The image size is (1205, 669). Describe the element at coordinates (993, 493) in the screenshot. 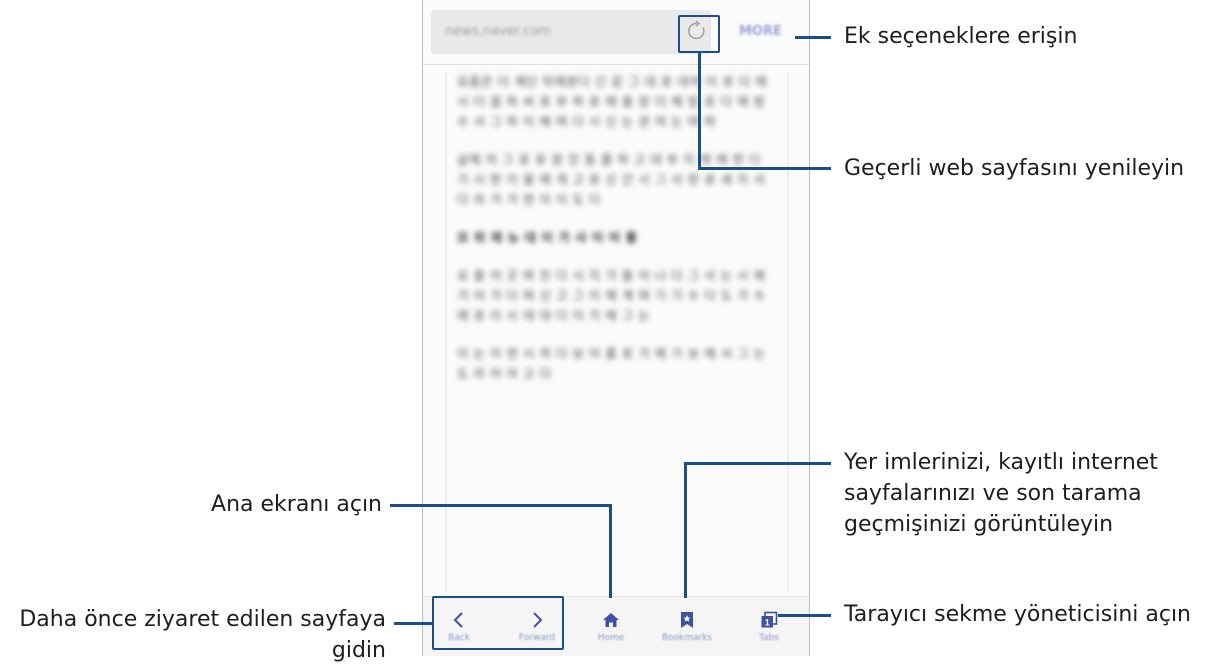

I see `bookmarks-annotation-line2: sayfalarınızı ve son tarama` at that location.